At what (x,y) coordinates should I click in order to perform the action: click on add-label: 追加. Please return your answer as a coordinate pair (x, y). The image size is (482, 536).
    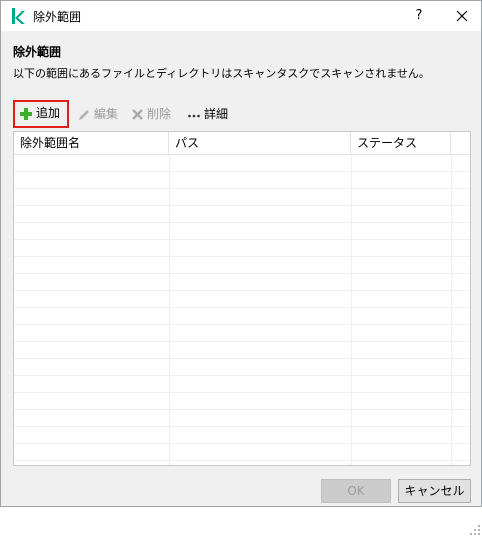
    Looking at the image, I should click on (48, 113).